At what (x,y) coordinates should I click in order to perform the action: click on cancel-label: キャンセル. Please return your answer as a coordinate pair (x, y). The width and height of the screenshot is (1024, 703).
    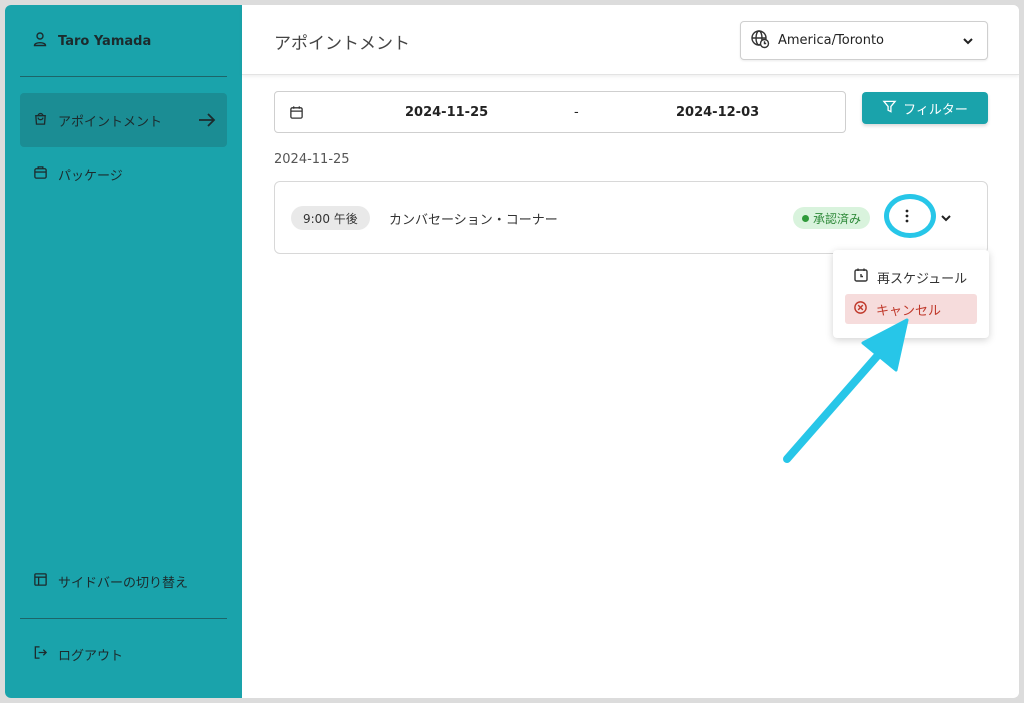
    Looking at the image, I should click on (909, 311).